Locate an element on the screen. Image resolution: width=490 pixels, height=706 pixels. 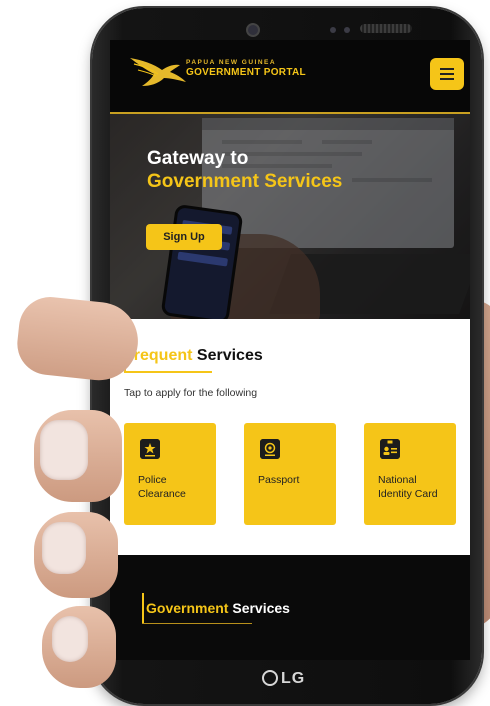
hero-title-line2: Government Services is located at coordinates (245, 181).